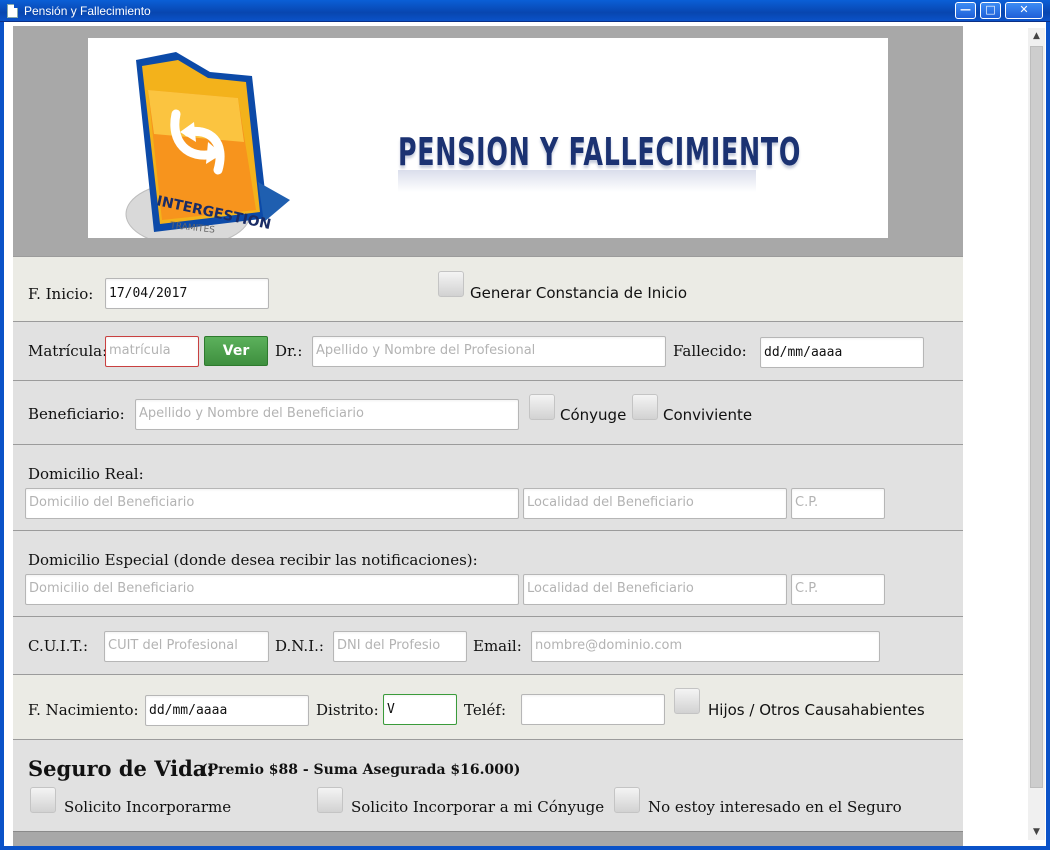 The width and height of the screenshot is (1050, 850). I want to click on document-icon, so click(12, 11).